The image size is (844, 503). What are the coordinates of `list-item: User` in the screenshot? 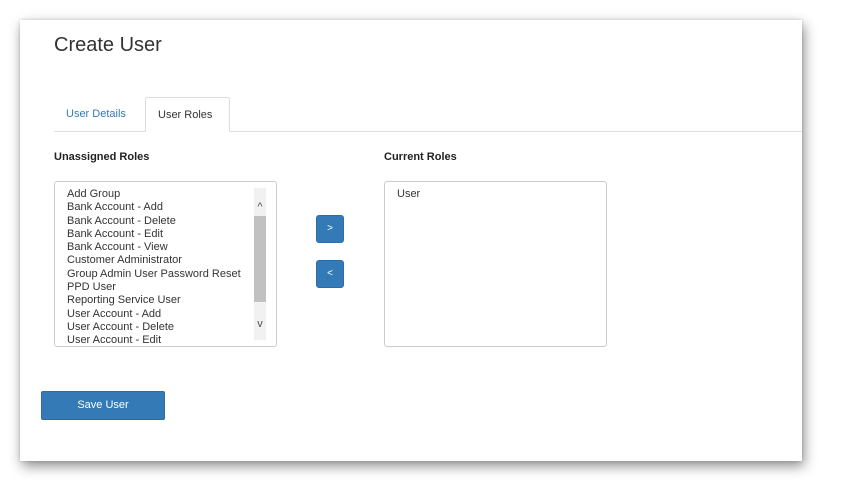 It's located at (408, 194).